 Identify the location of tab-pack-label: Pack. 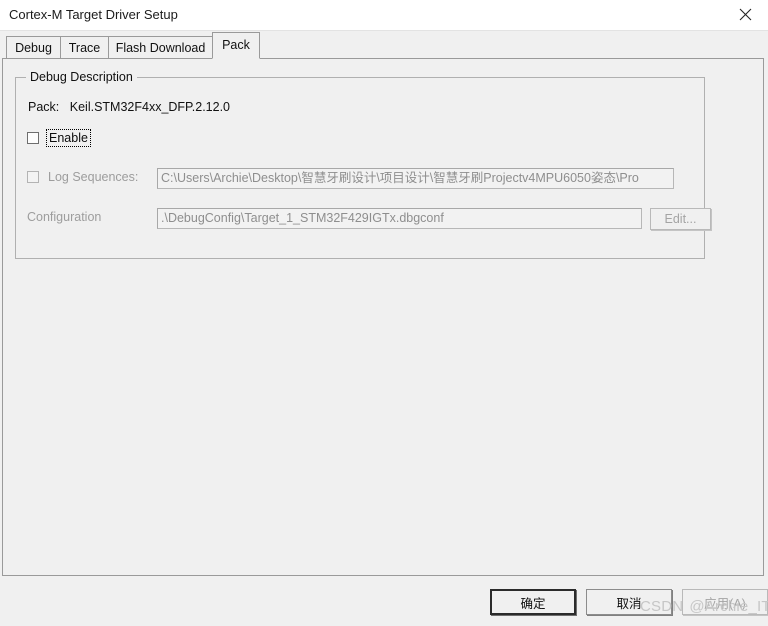
(236, 44).